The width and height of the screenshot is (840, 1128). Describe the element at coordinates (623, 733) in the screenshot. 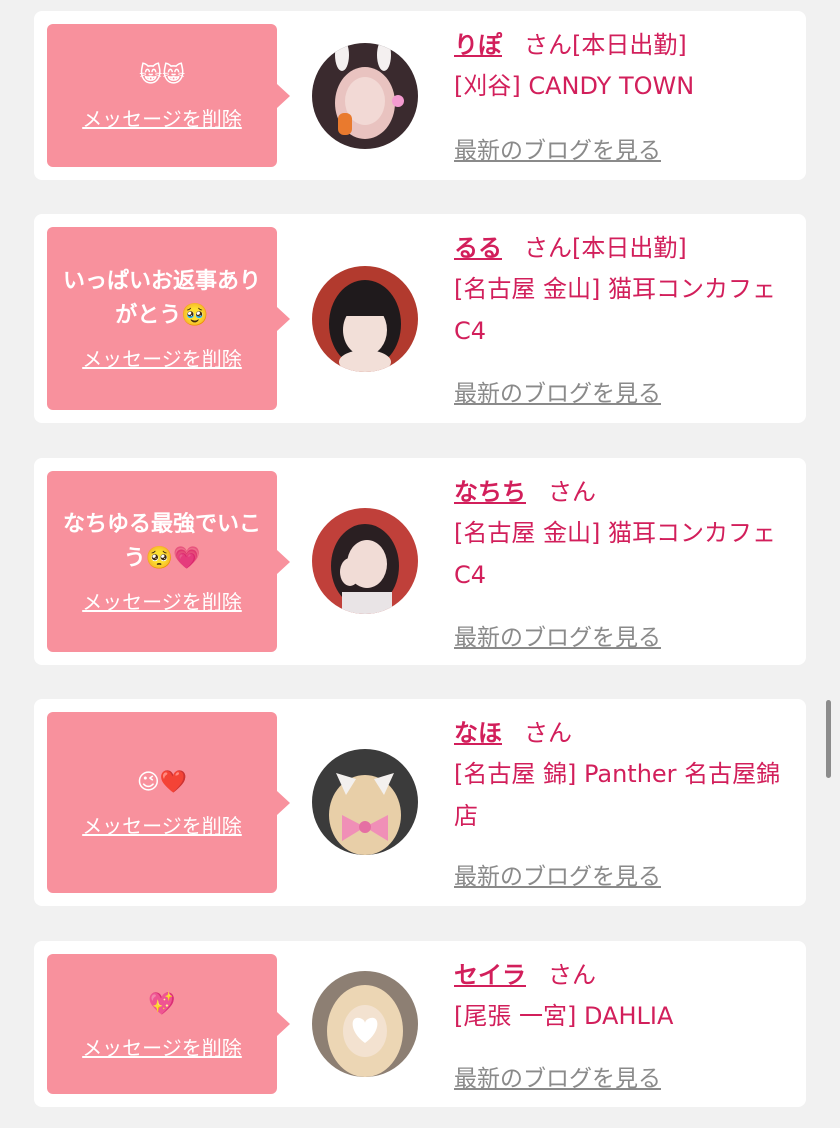

I see `name-line: なほ さん` at that location.